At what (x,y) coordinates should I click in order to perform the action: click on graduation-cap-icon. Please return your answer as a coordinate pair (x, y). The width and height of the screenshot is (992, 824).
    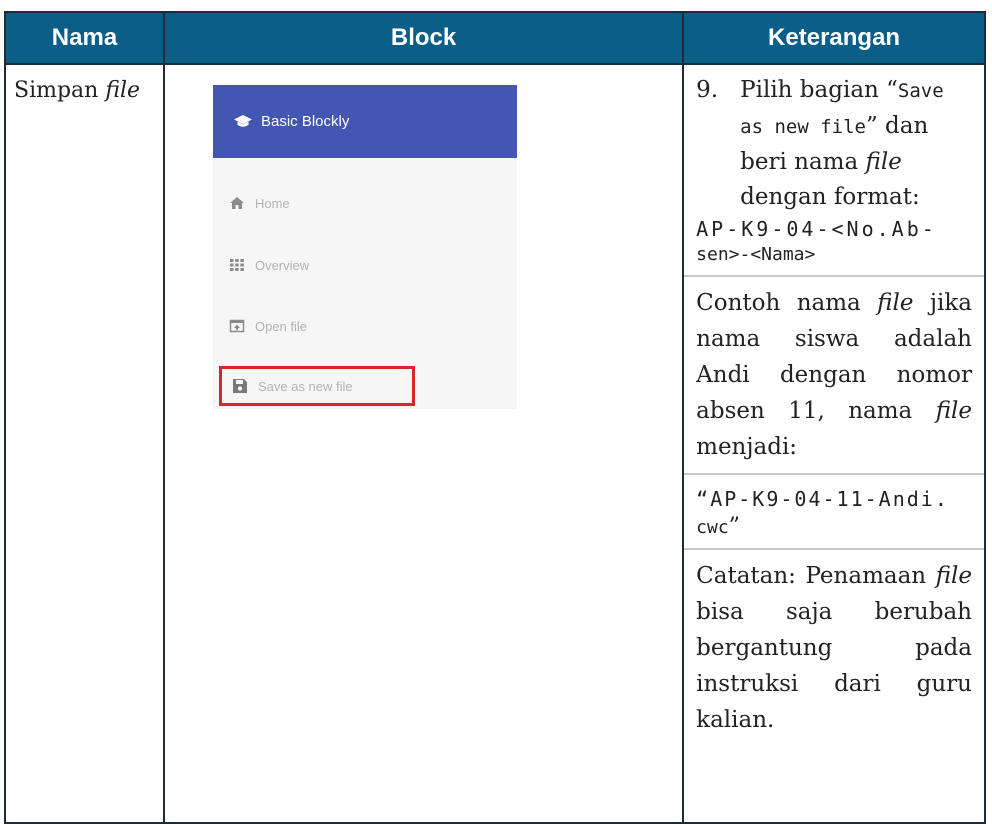
    Looking at the image, I should click on (243, 122).